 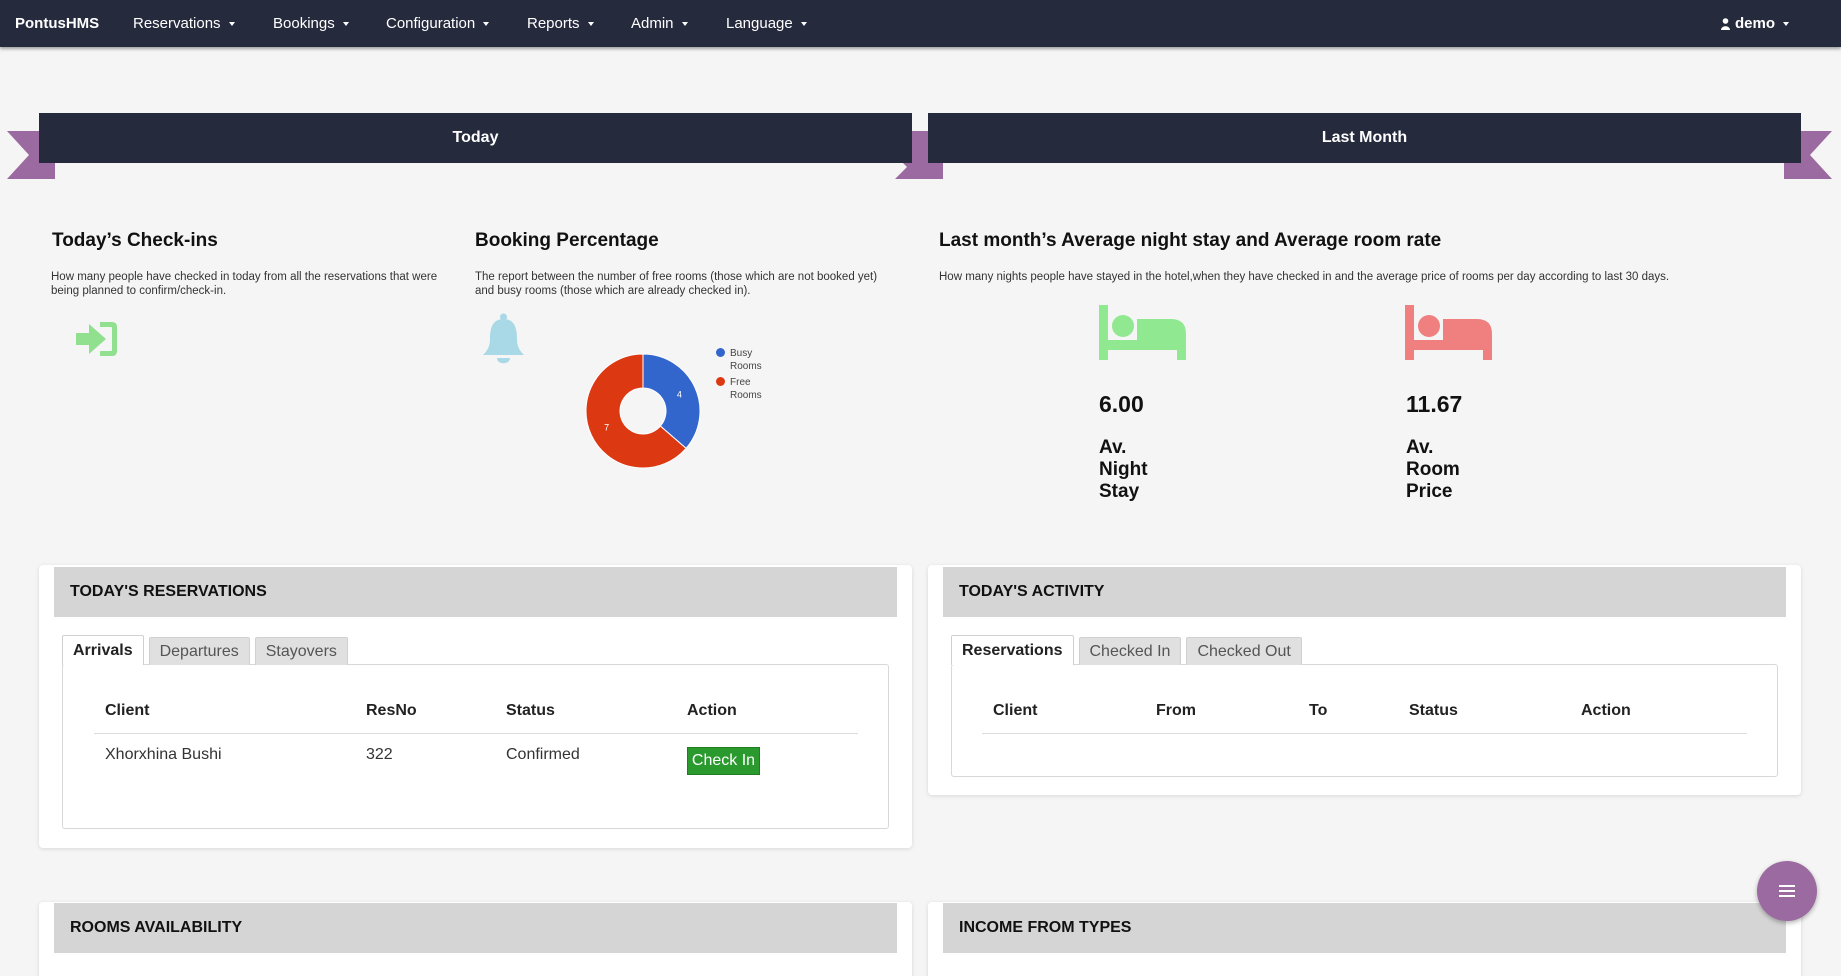 What do you see at coordinates (746, 389) in the screenshot?
I see `legend-free-label: Free Rooms` at bounding box center [746, 389].